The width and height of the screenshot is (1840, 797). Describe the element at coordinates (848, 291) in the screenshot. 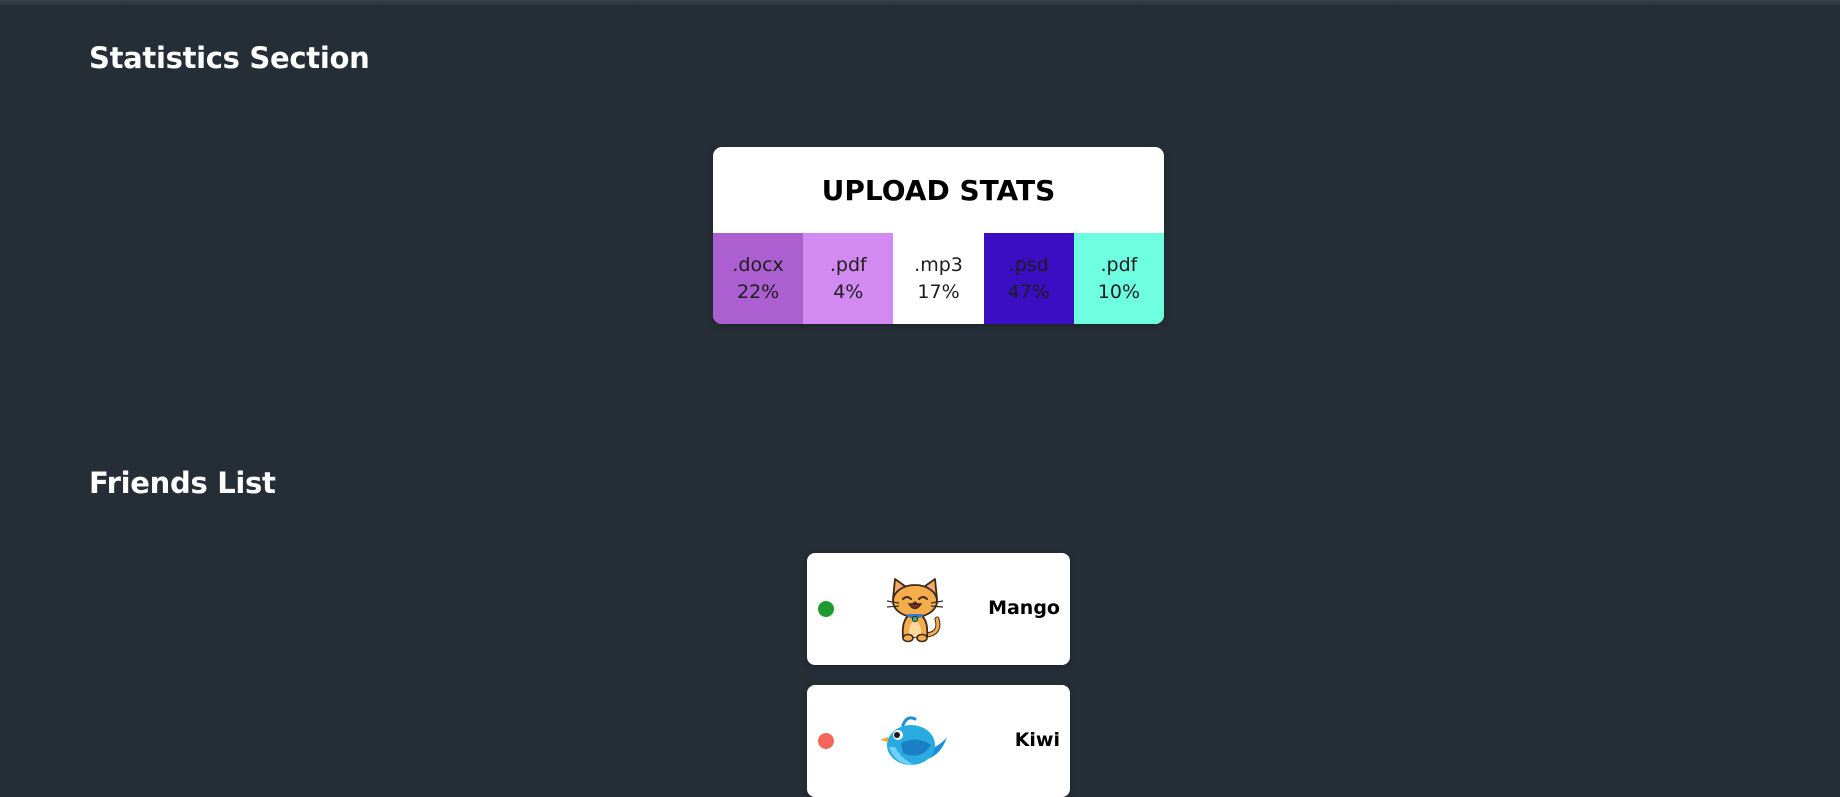

I see `stat-percentage: 4%` at that location.